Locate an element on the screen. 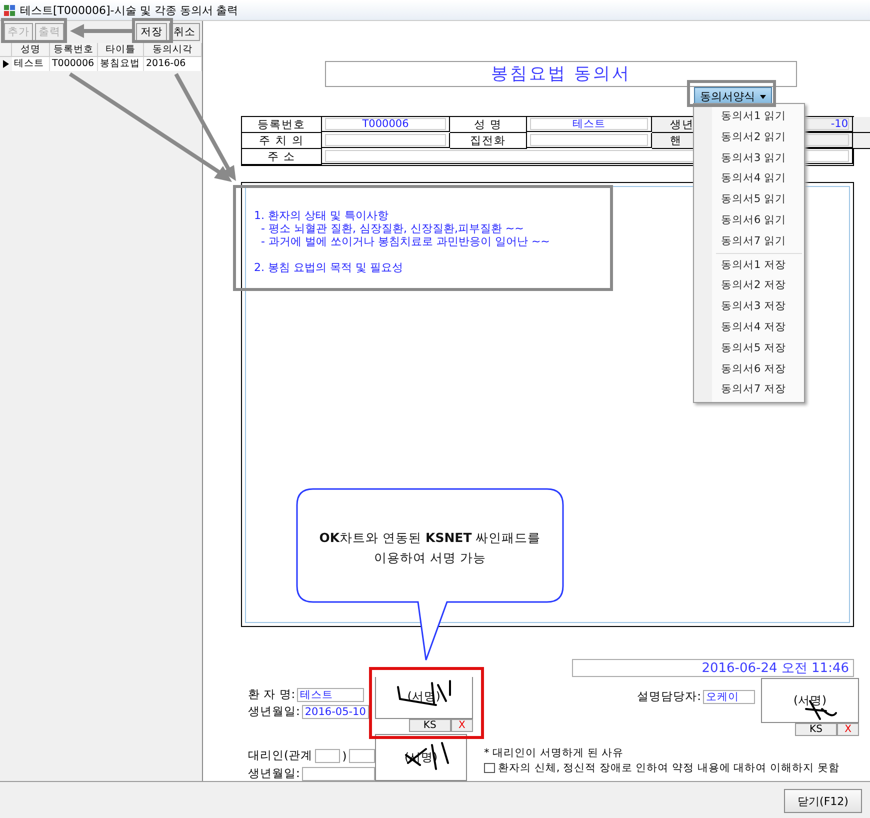 The height and width of the screenshot is (818, 870). signature-pad: (서명) is located at coordinates (810, 700).